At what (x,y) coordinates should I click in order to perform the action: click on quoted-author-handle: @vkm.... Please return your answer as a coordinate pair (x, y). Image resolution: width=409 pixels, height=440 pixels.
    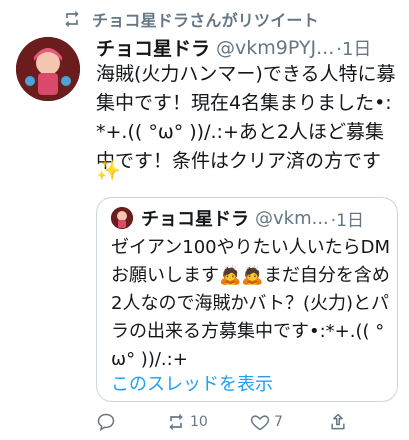
    Looking at the image, I should click on (292, 218).